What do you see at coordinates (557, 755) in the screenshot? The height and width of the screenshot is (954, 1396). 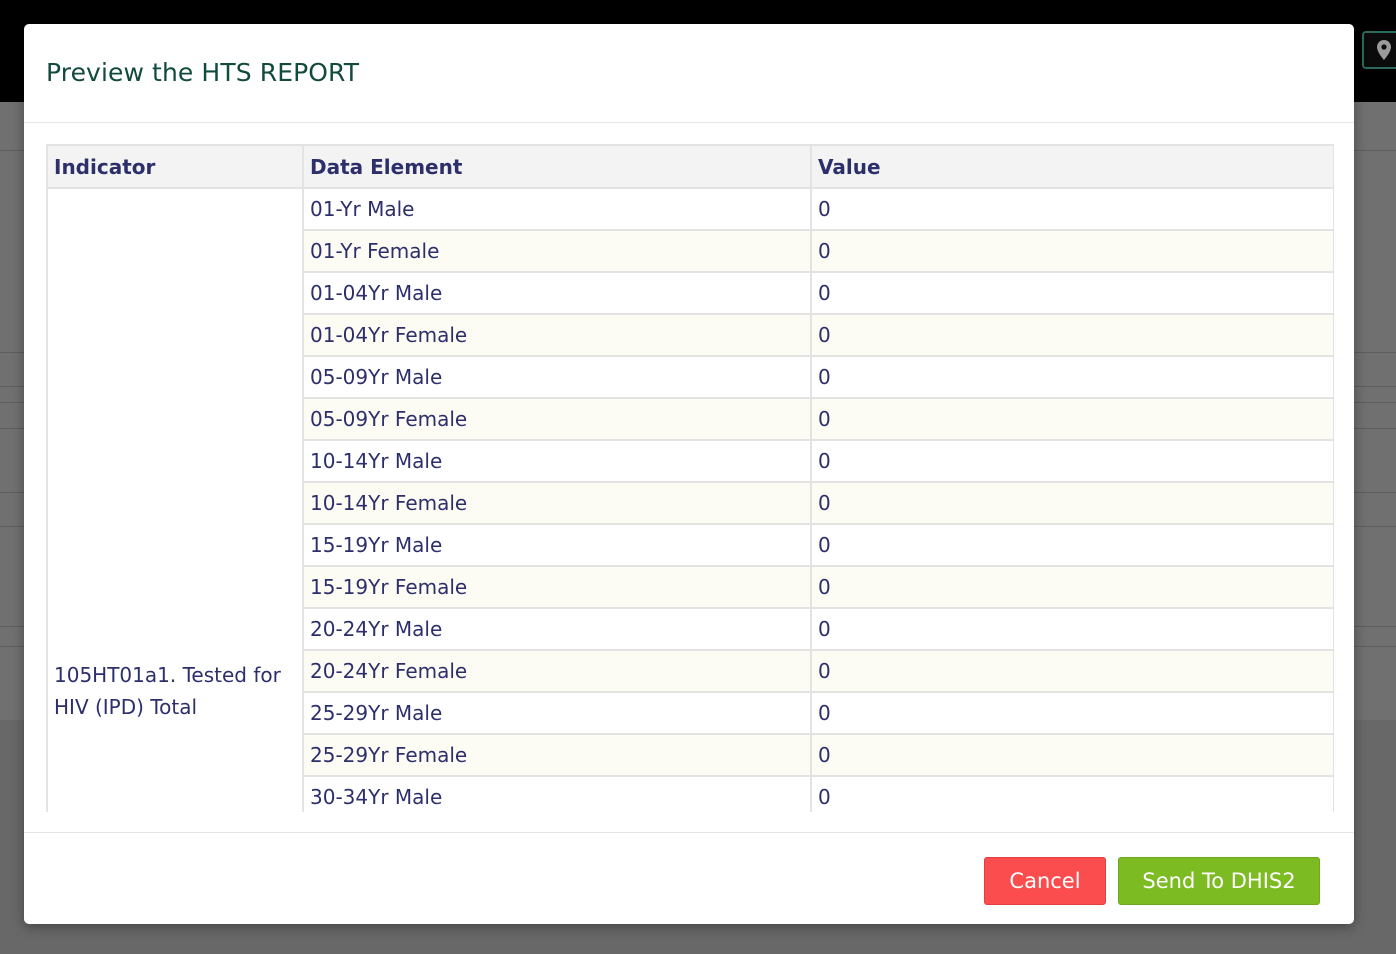 I see `data-element-cell: 25-29Yr Female` at bounding box center [557, 755].